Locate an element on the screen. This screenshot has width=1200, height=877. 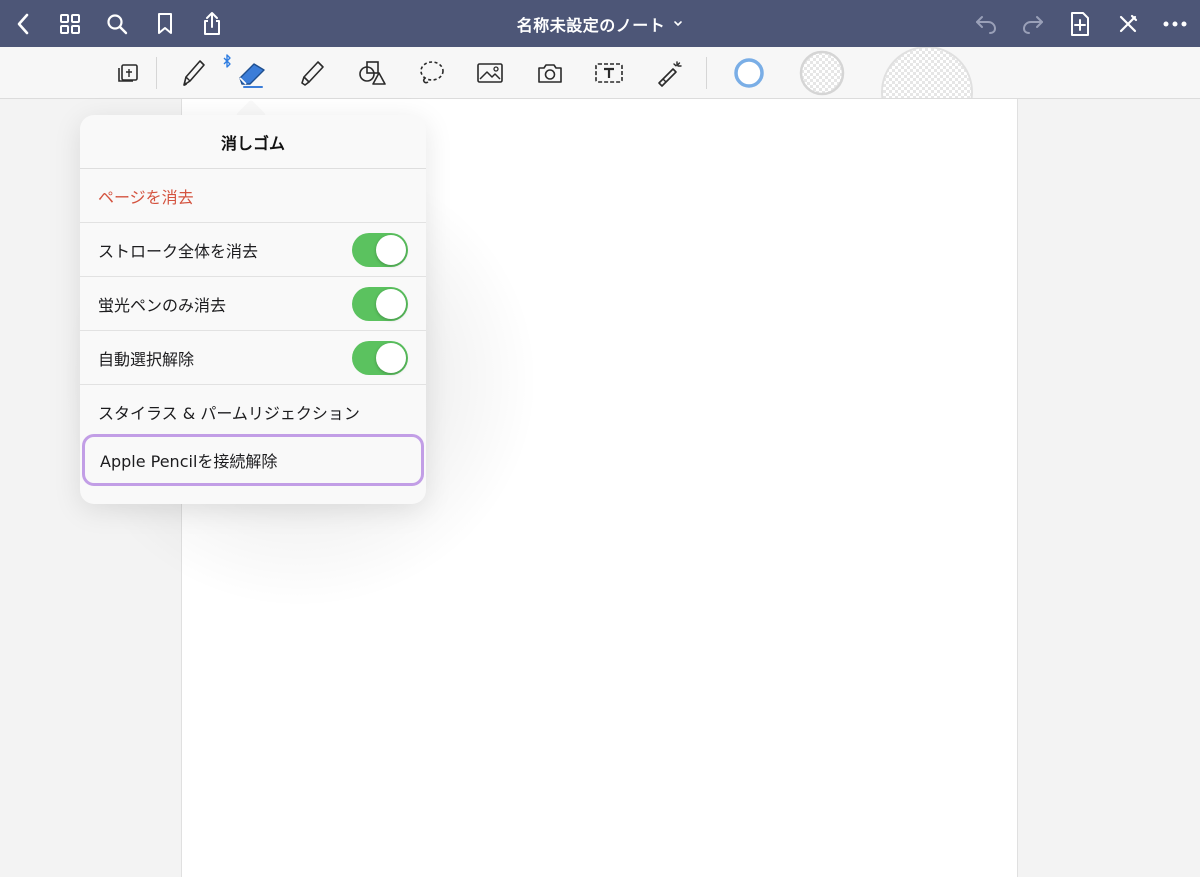
disconnect-apple-pencil-label: Apple Pencilを接続解除 is located at coordinates (189, 461).